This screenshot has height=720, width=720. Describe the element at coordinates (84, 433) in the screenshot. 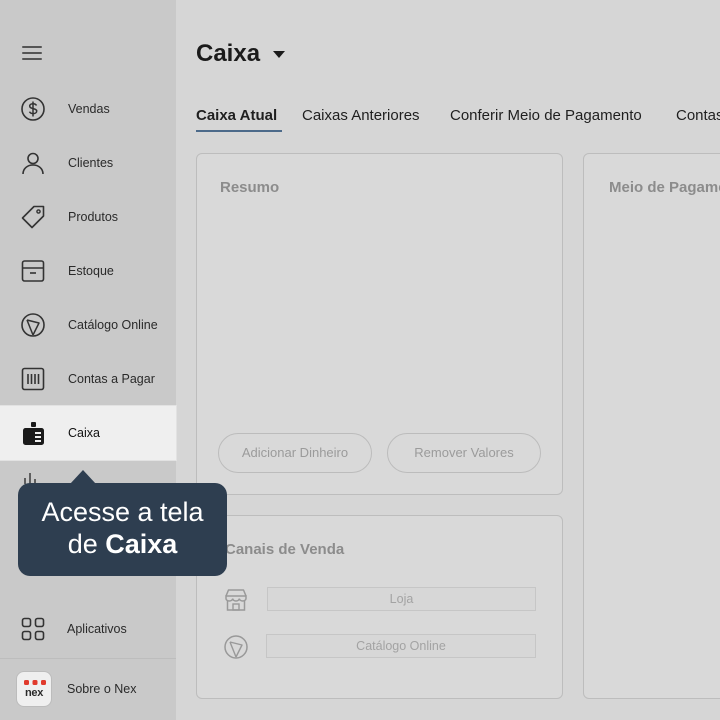

I see `sidebar-item-label: Caixa` at that location.